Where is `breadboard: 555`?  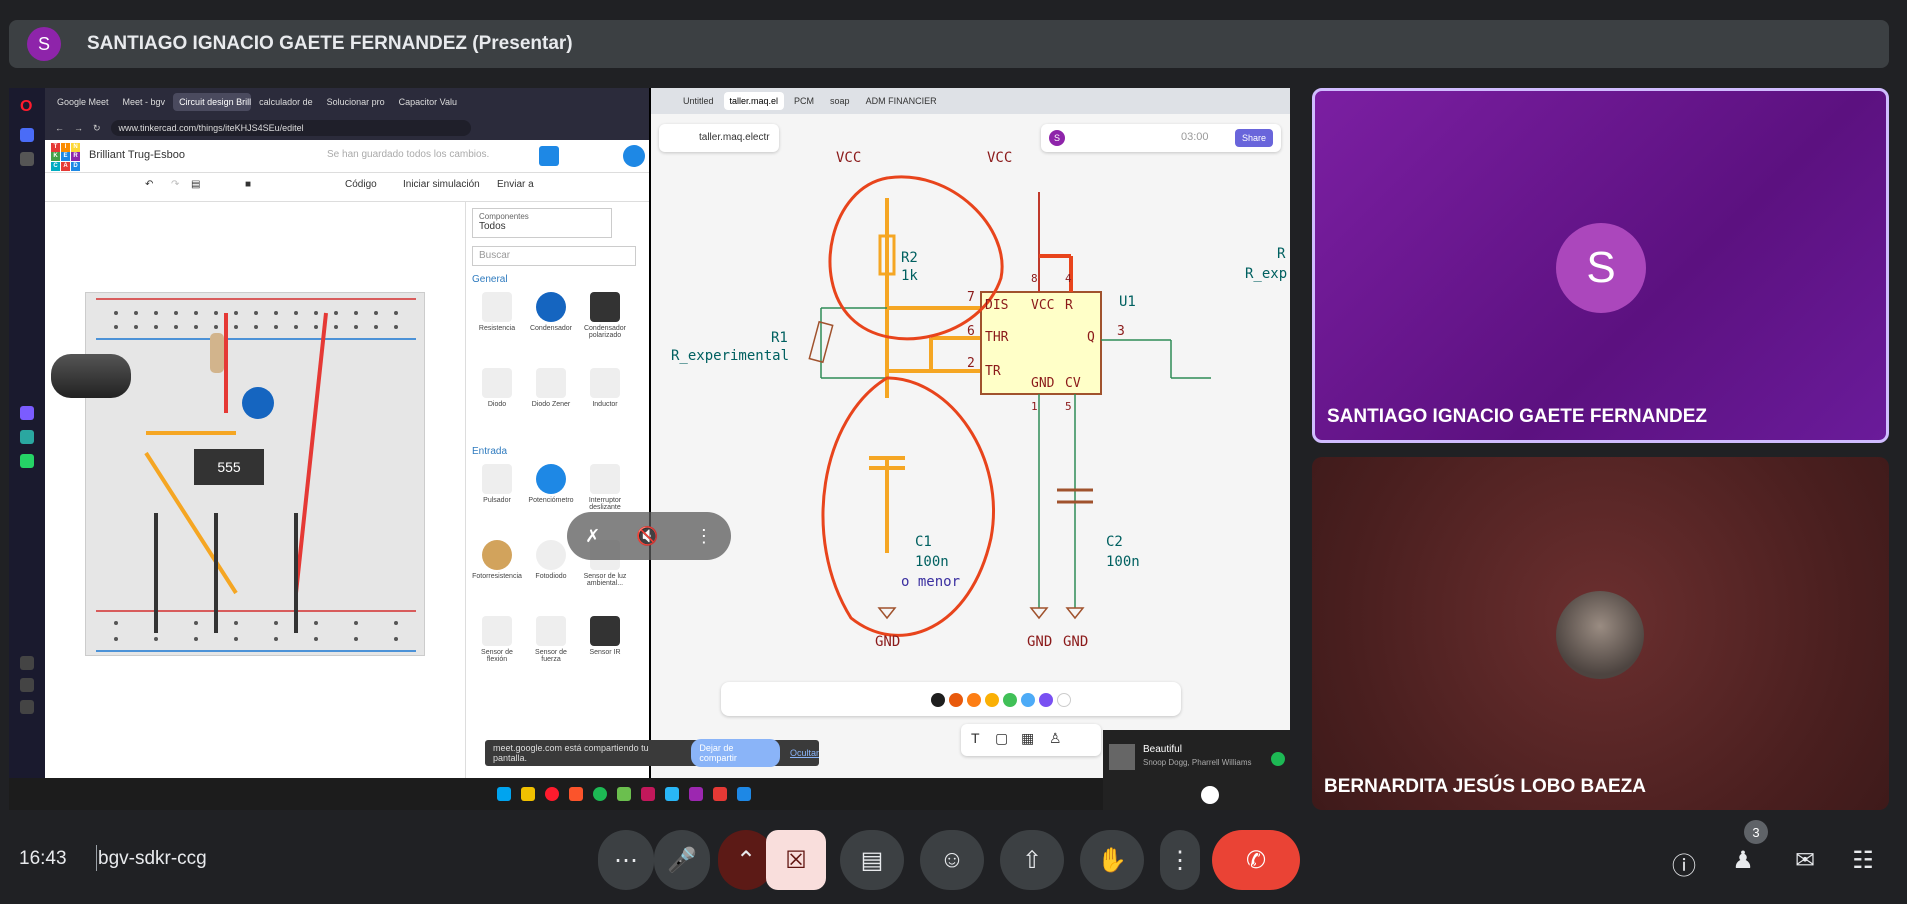 breadboard: 555 is located at coordinates (255, 474).